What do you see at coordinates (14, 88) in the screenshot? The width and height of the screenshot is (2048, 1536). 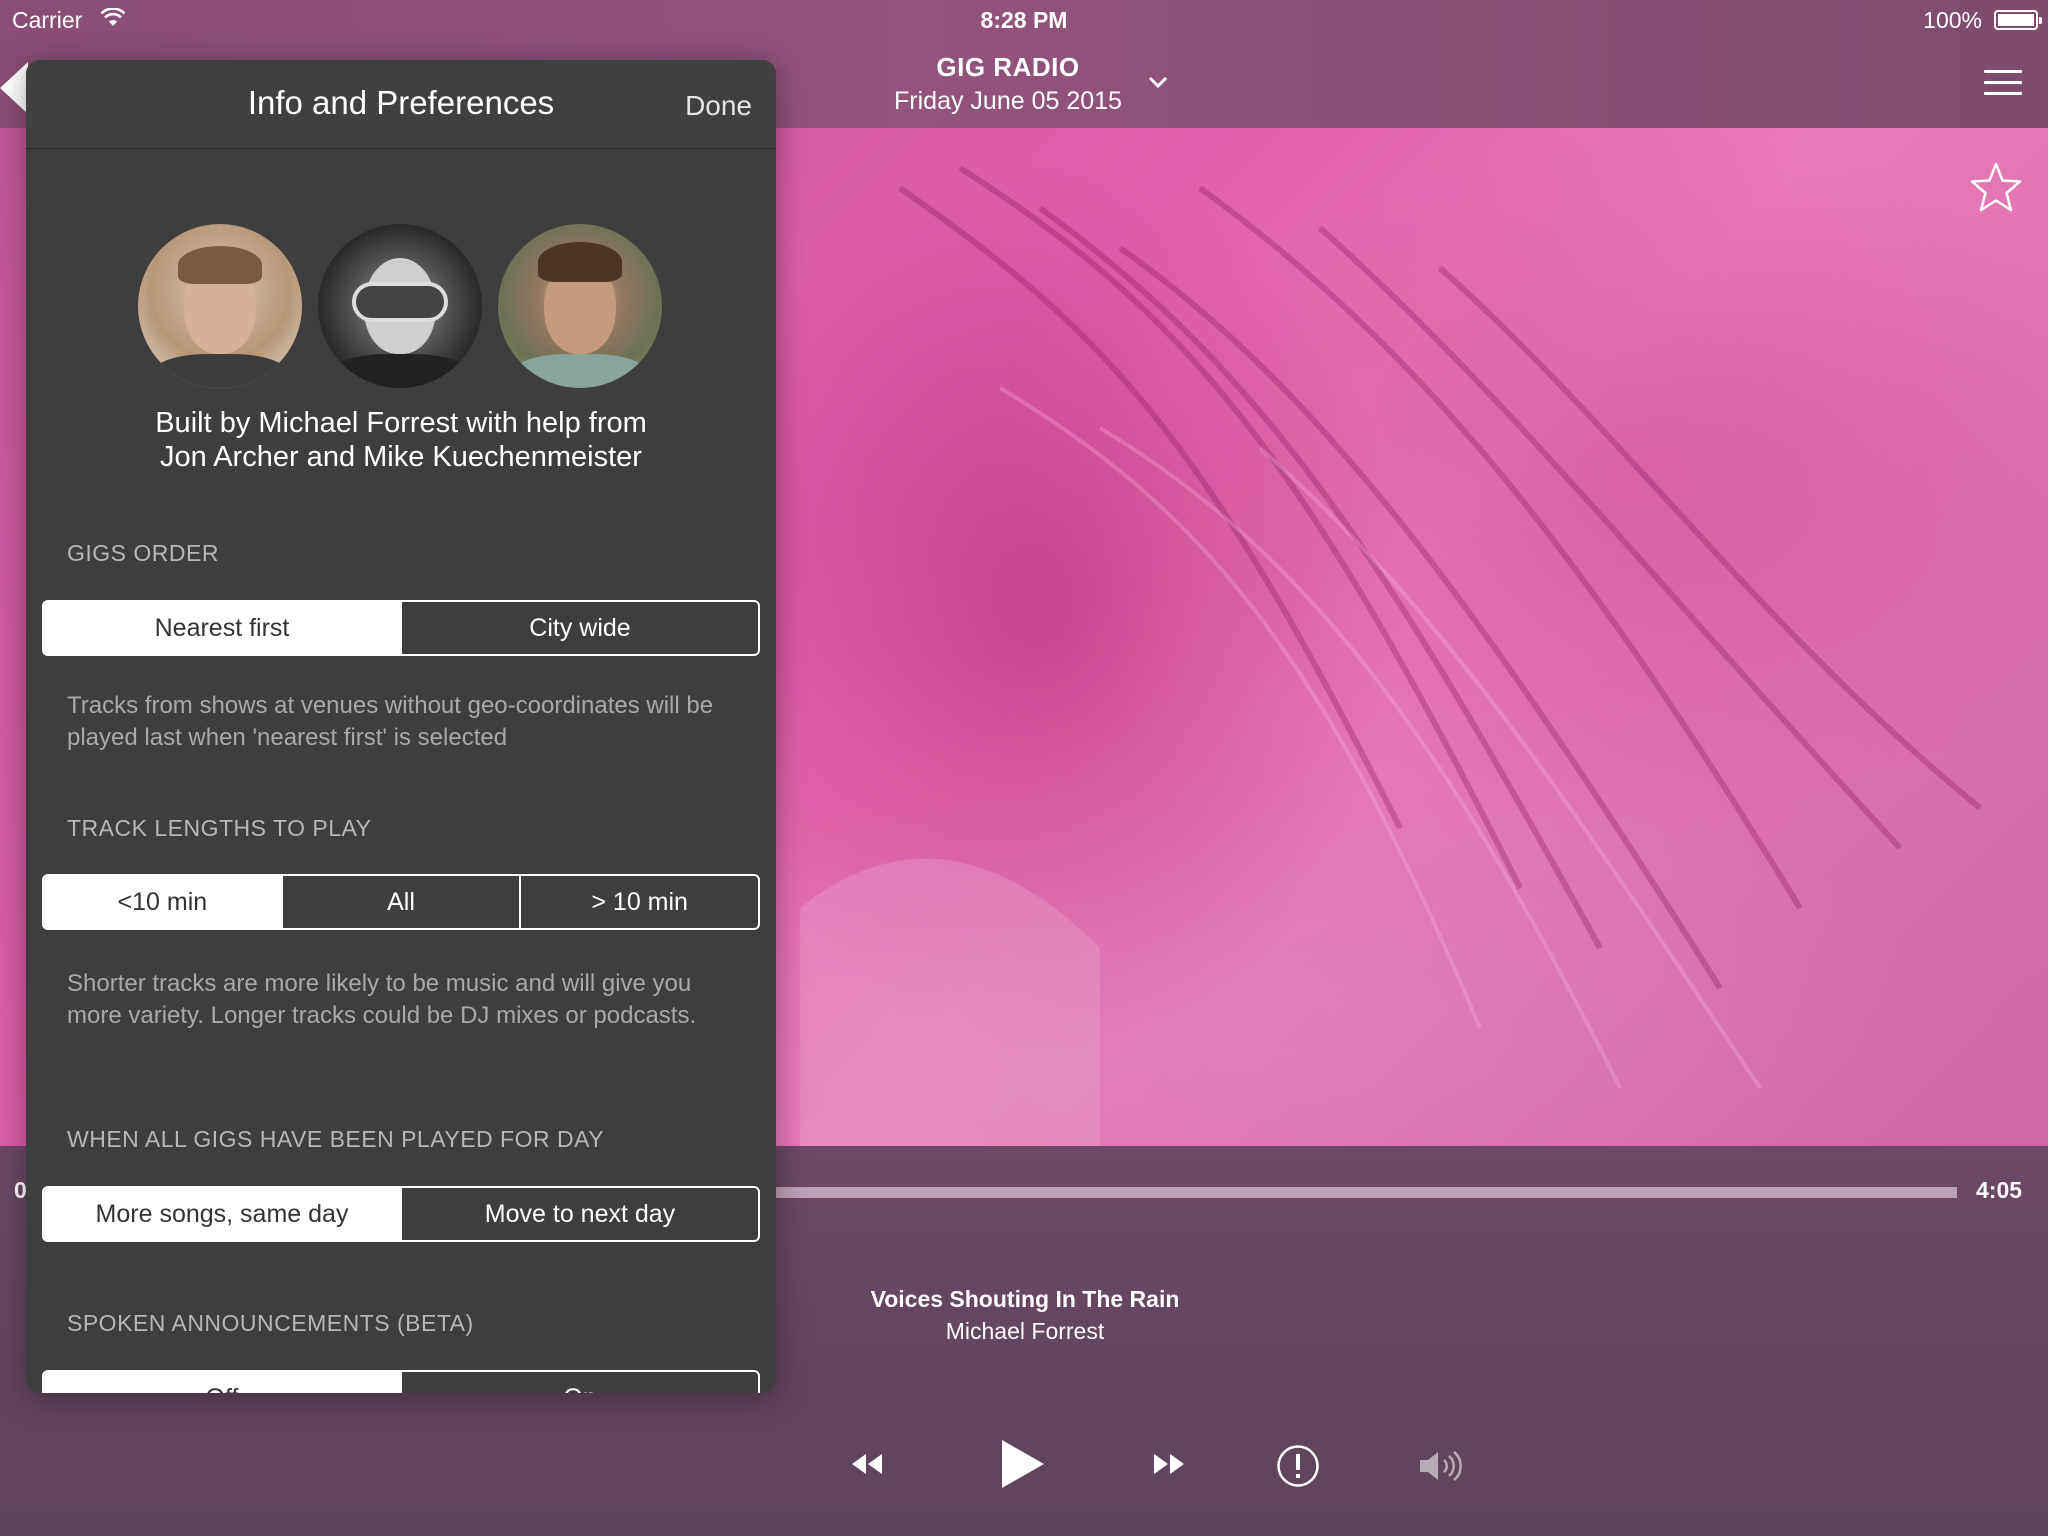 I see `back-arrow-icon` at bounding box center [14, 88].